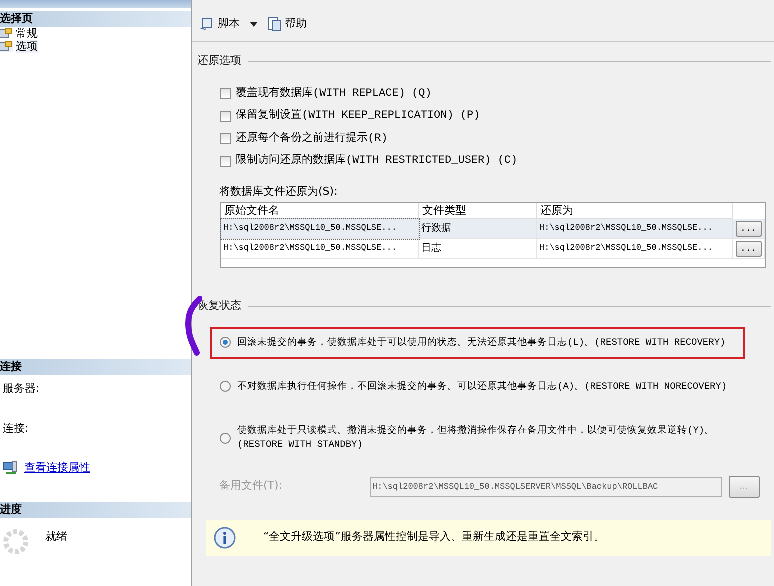  Describe the element at coordinates (377, 161) in the screenshot. I see `checkbox-label: 限制访问还原的数据库(WITH RESTRICTED_USER) (C)` at that location.